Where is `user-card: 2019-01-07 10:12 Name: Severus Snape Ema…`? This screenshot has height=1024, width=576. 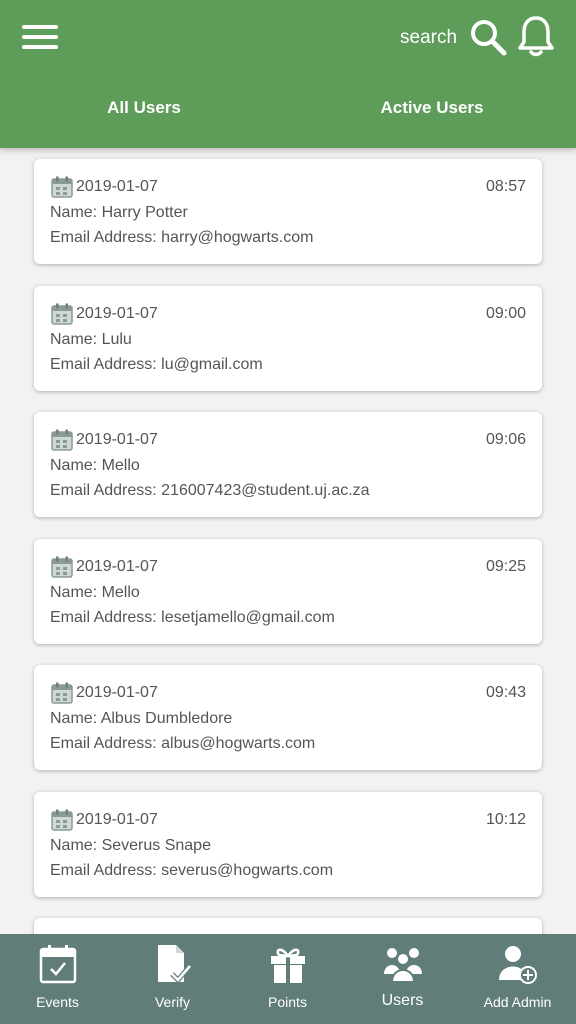 user-card: 2019-01-07 10:12 Name: Severus Snape Ema… is located at coordinates (288, 844).